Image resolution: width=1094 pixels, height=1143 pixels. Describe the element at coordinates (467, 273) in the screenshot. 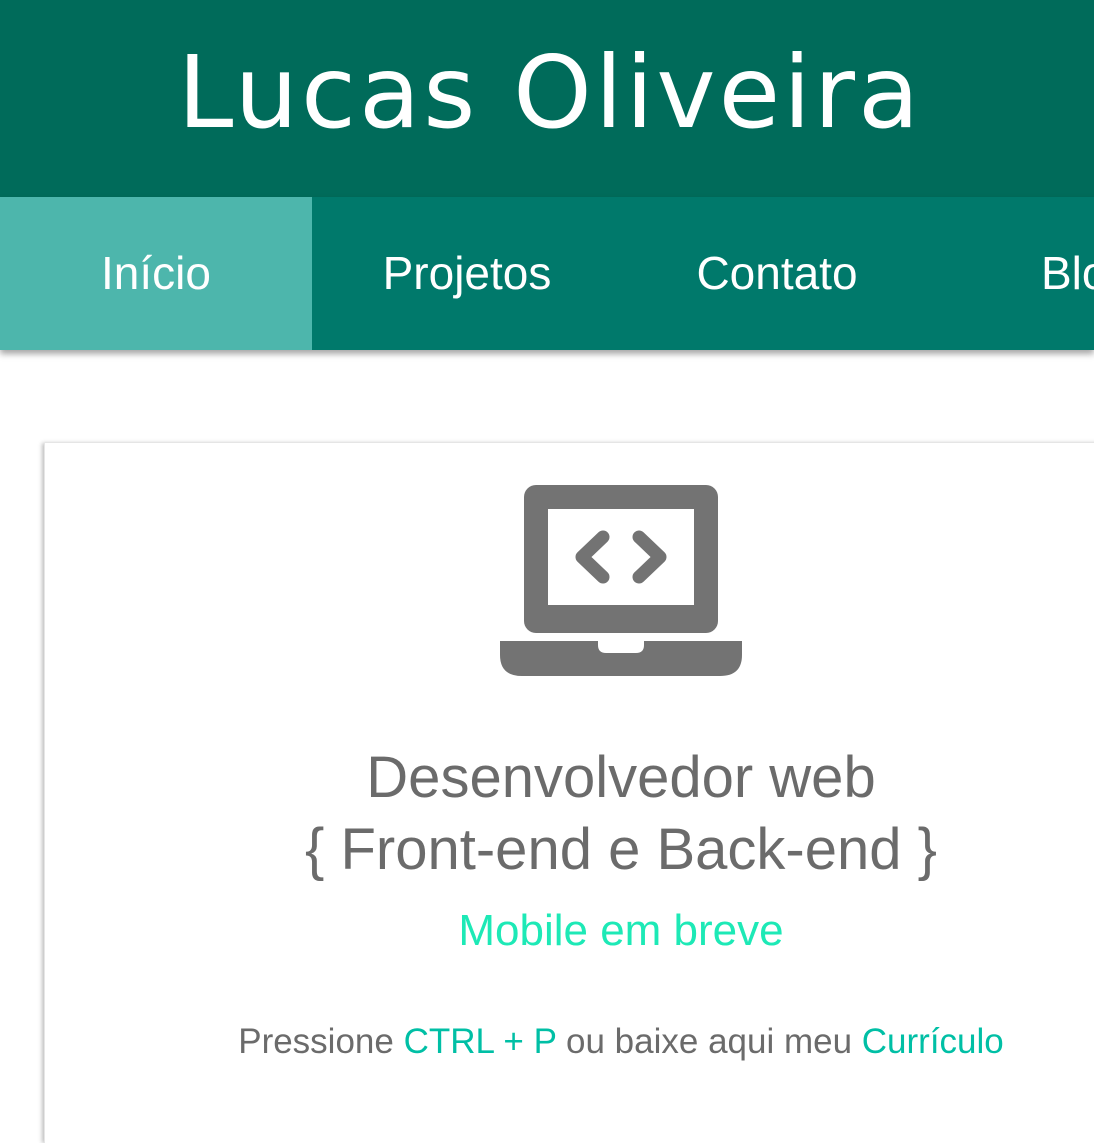

I see `nav-item-projetos: Projetos` at that location.